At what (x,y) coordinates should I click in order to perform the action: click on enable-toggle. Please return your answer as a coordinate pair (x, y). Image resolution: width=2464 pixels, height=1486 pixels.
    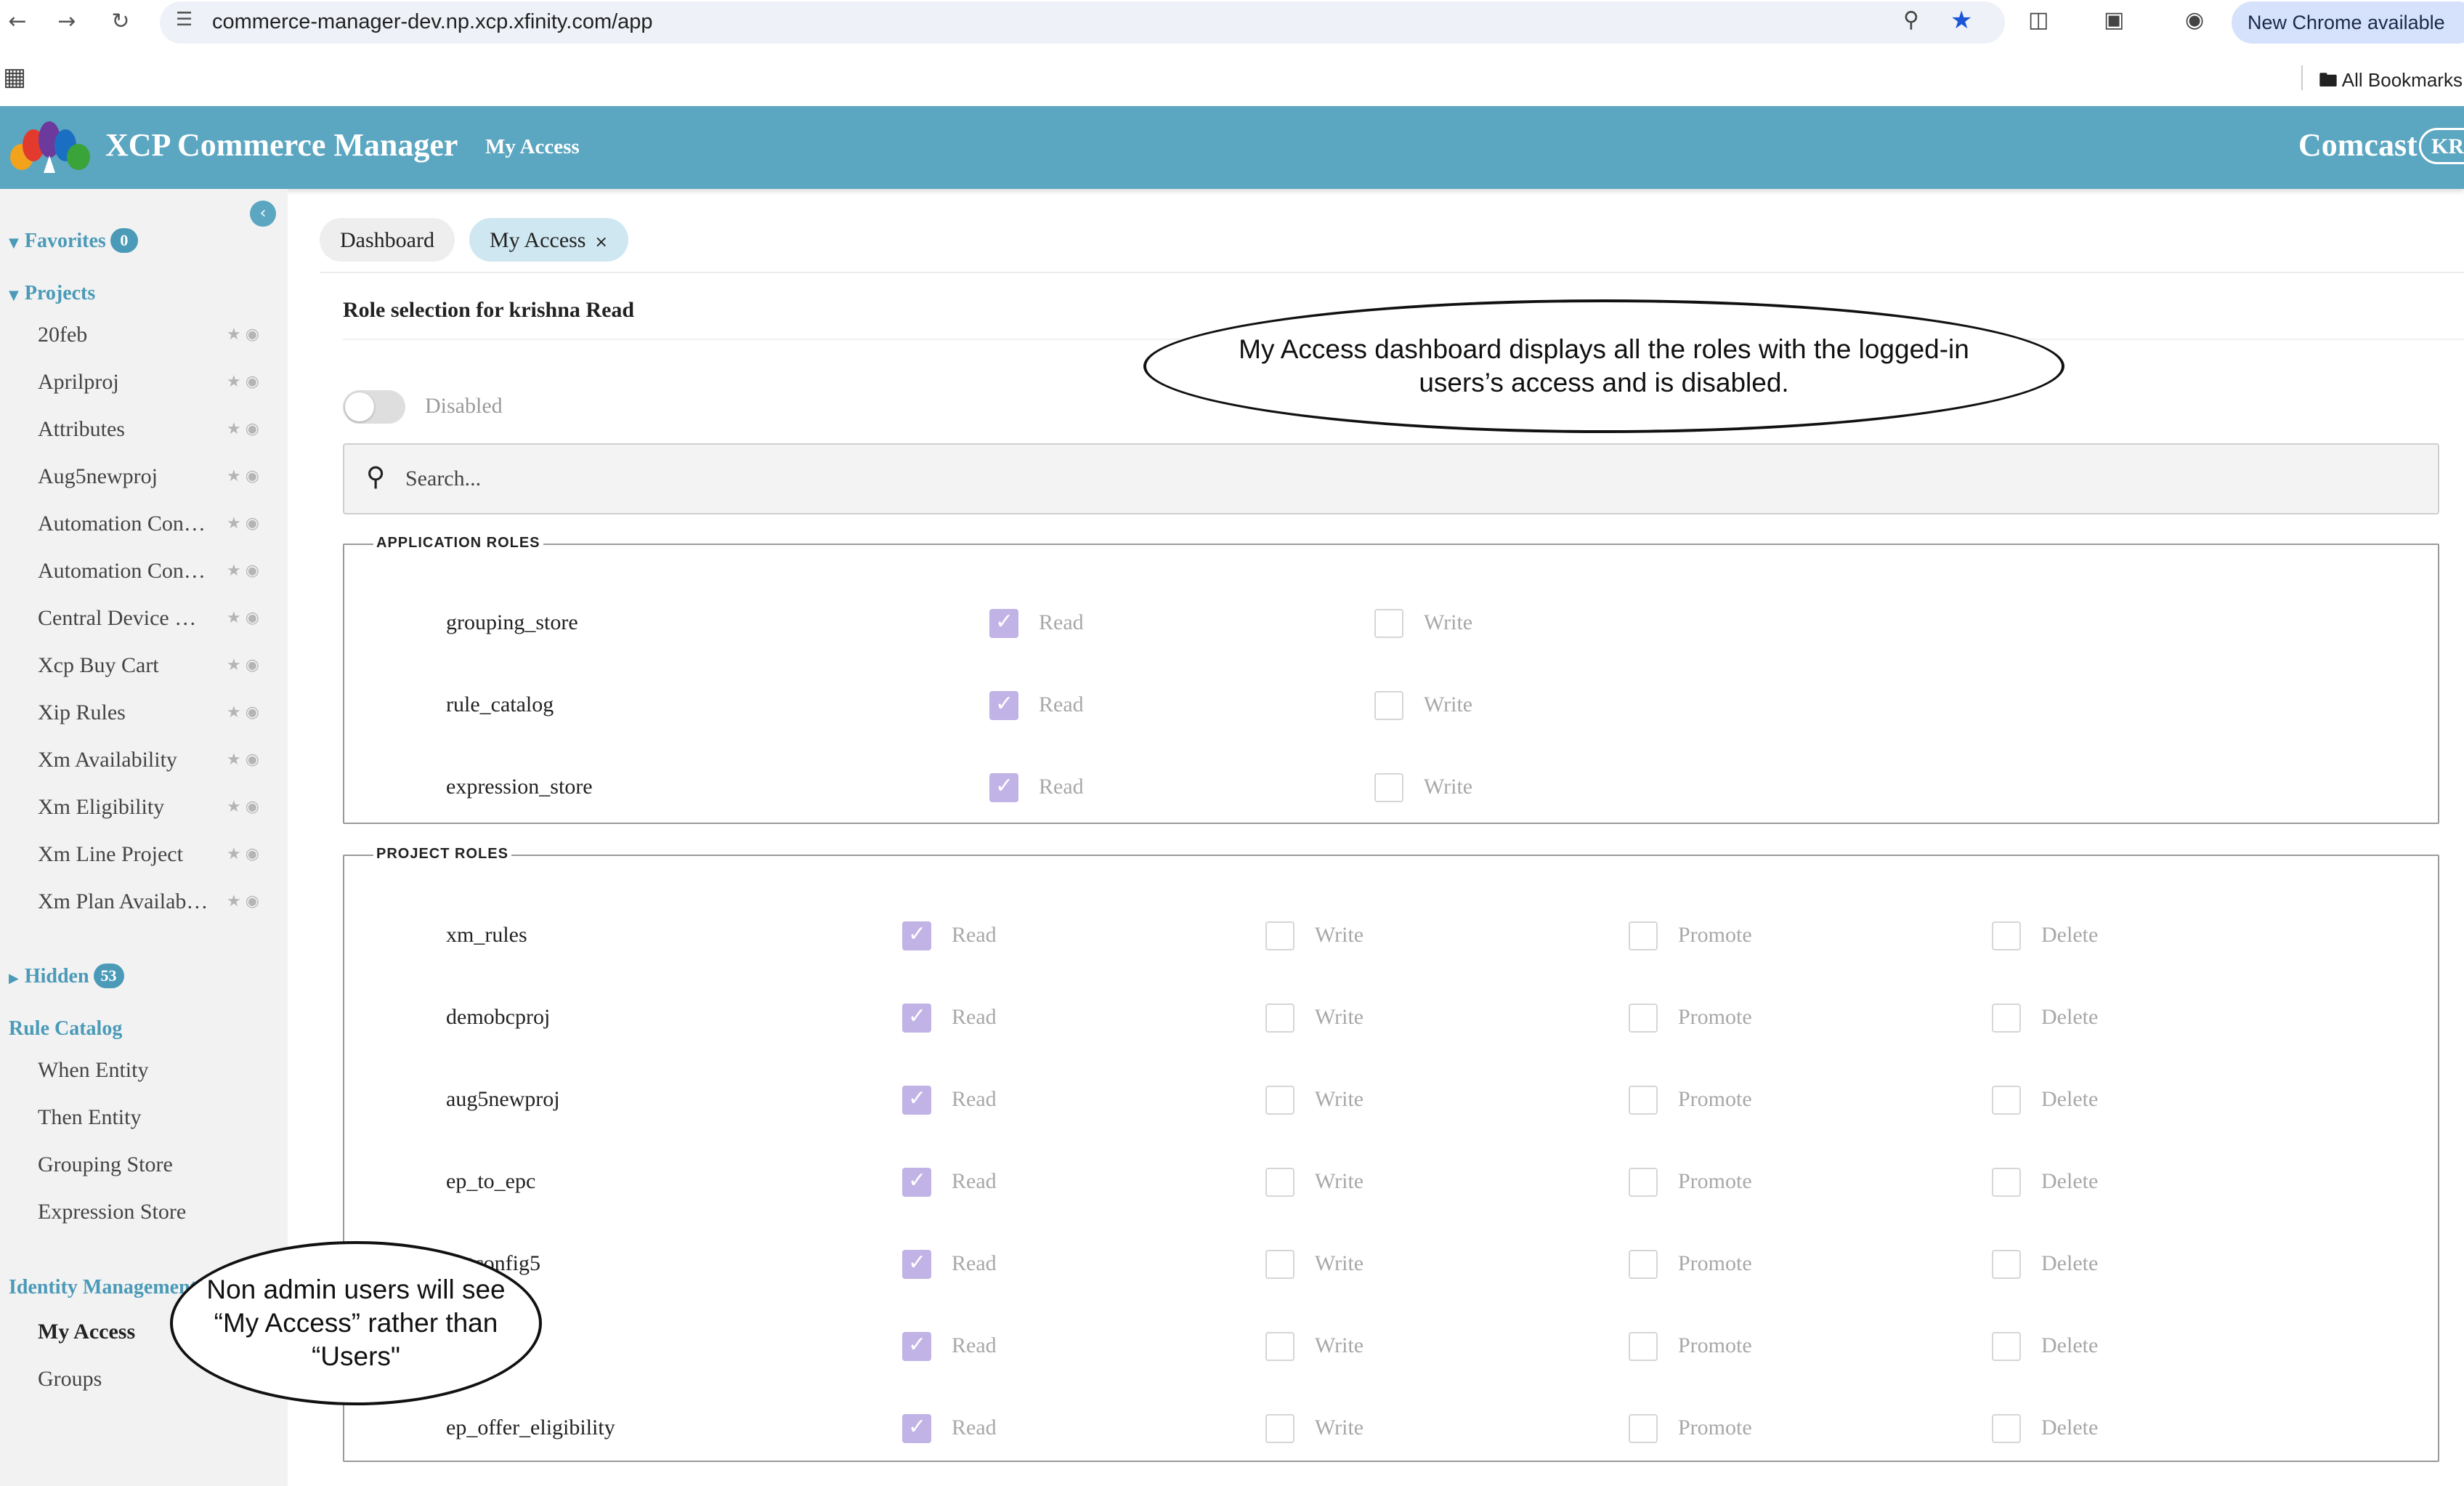
    Looking at the image, I should click on (374, 407).